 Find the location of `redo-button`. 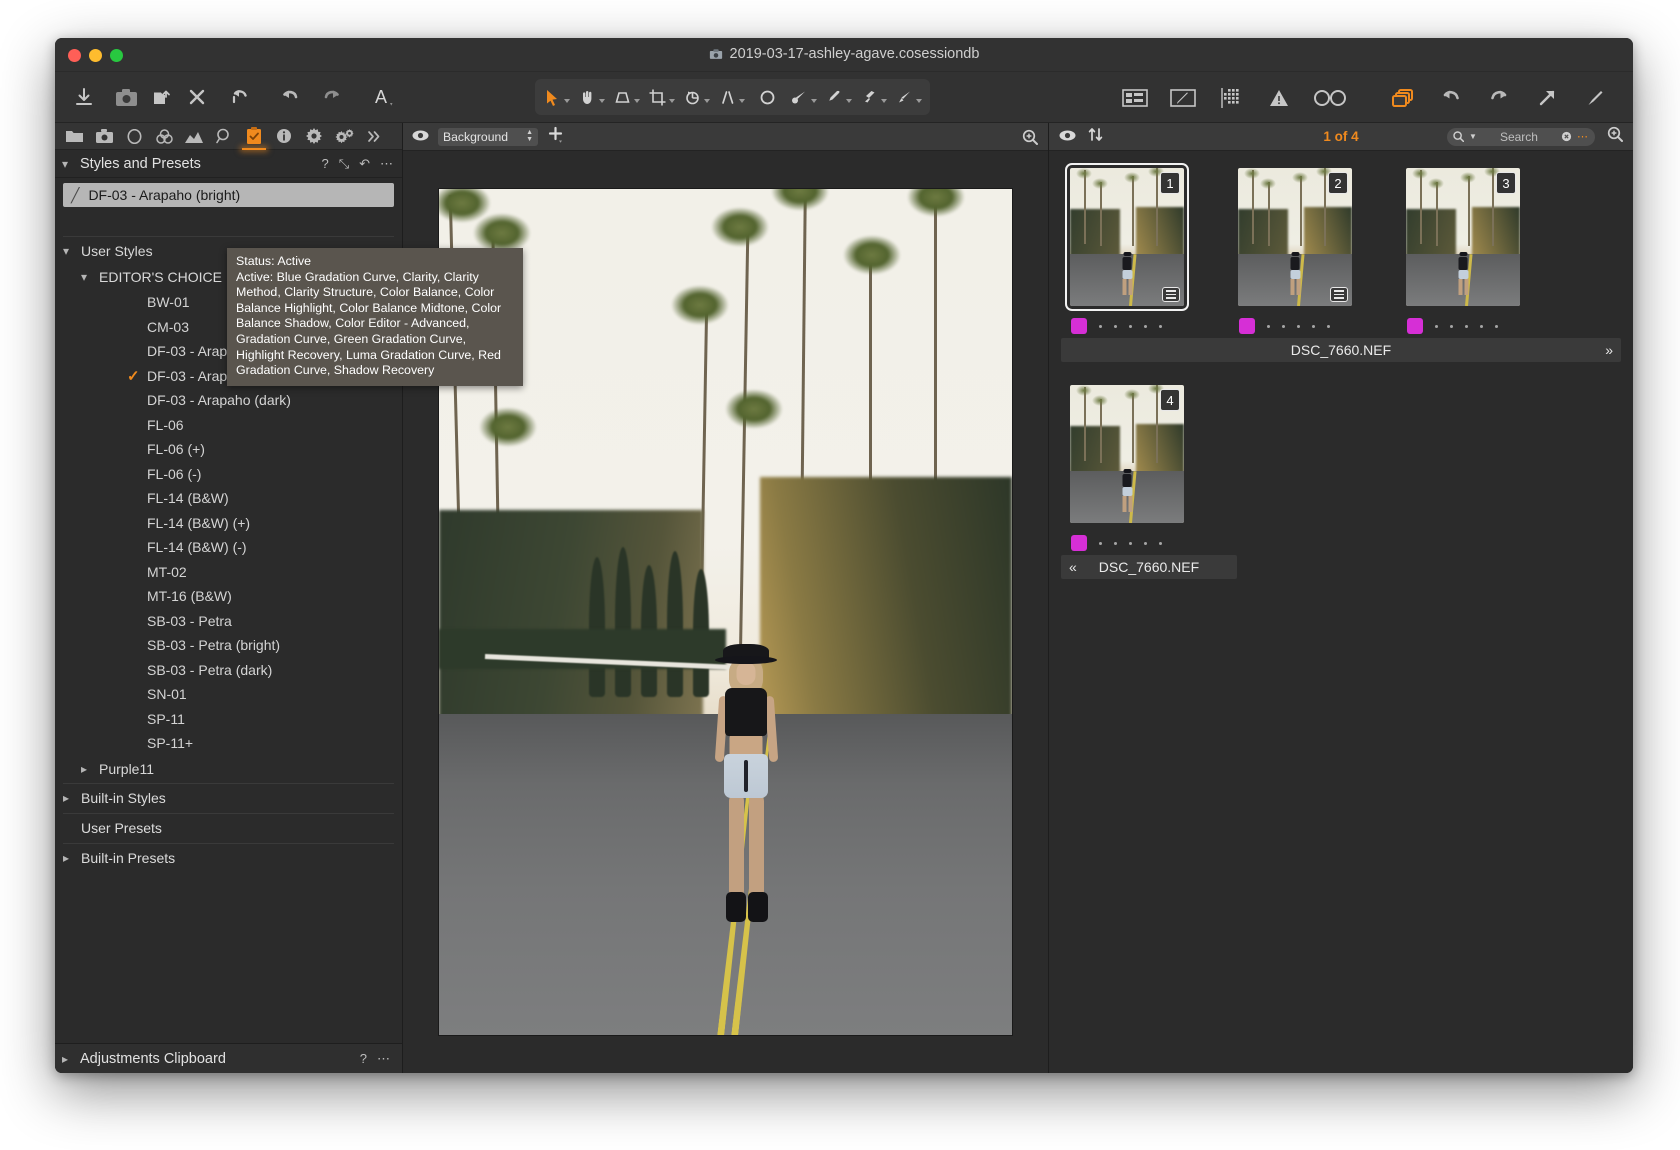

redo-button is located at coordinates (332, 97).